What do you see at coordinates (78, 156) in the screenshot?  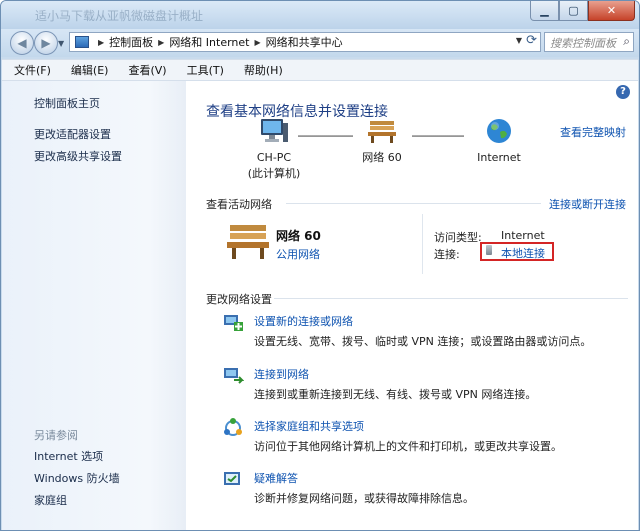 I see `sidebar-link-change-advanced-sharing: 更改高级共享设置` at bounding box center [78, 156].